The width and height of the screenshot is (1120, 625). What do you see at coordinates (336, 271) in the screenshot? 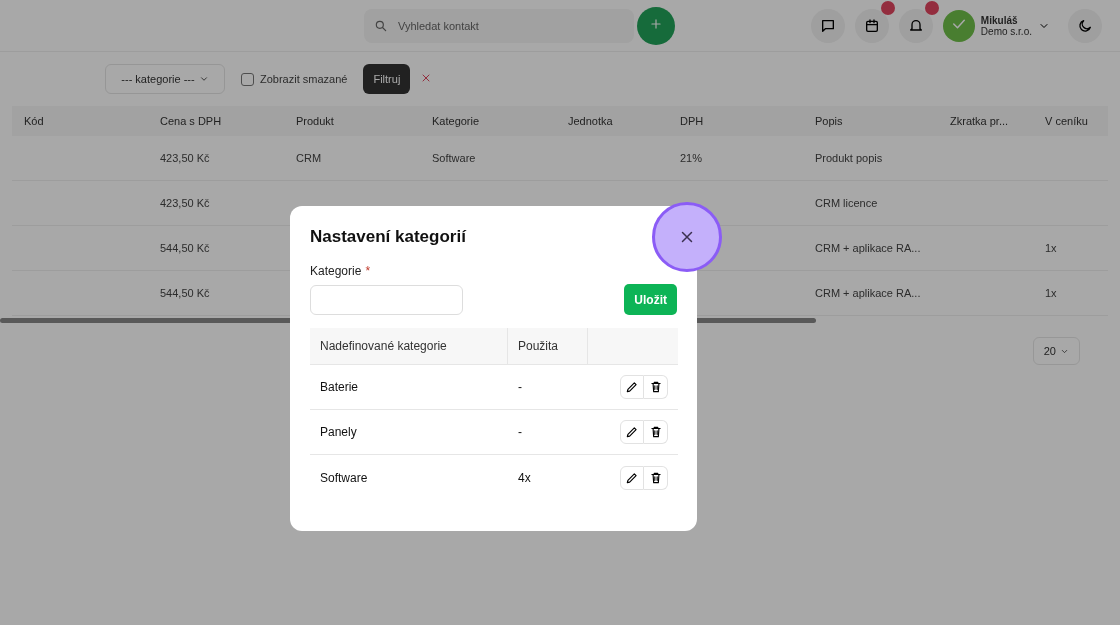
I see `field-label: Kategorie` at bounding box center [336, 271].